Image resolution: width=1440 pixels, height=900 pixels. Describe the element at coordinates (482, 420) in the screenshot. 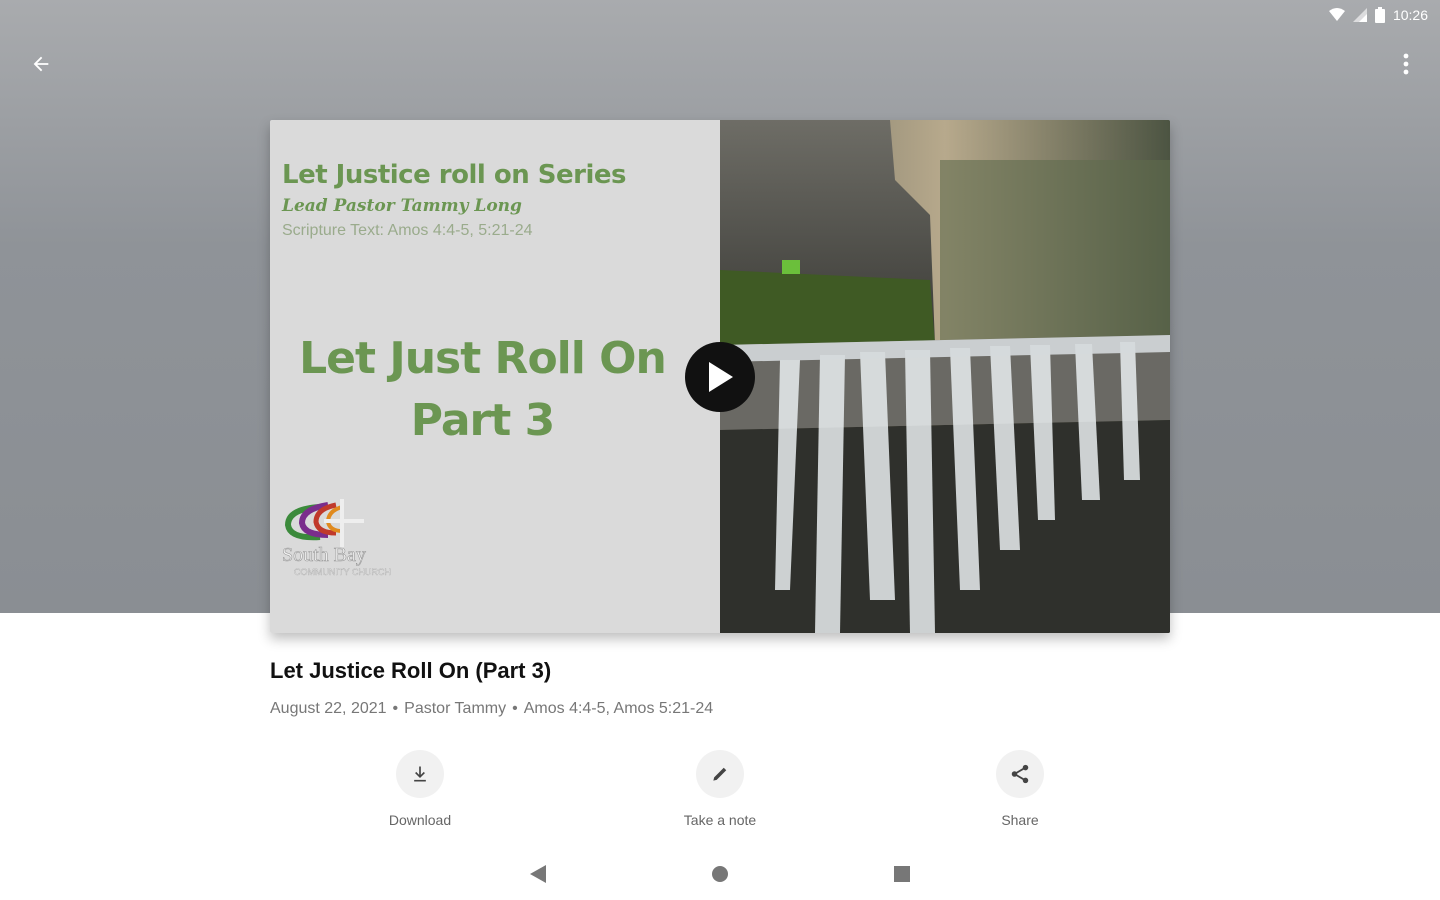

I see `slide-title-line2: Part 3` at that location.